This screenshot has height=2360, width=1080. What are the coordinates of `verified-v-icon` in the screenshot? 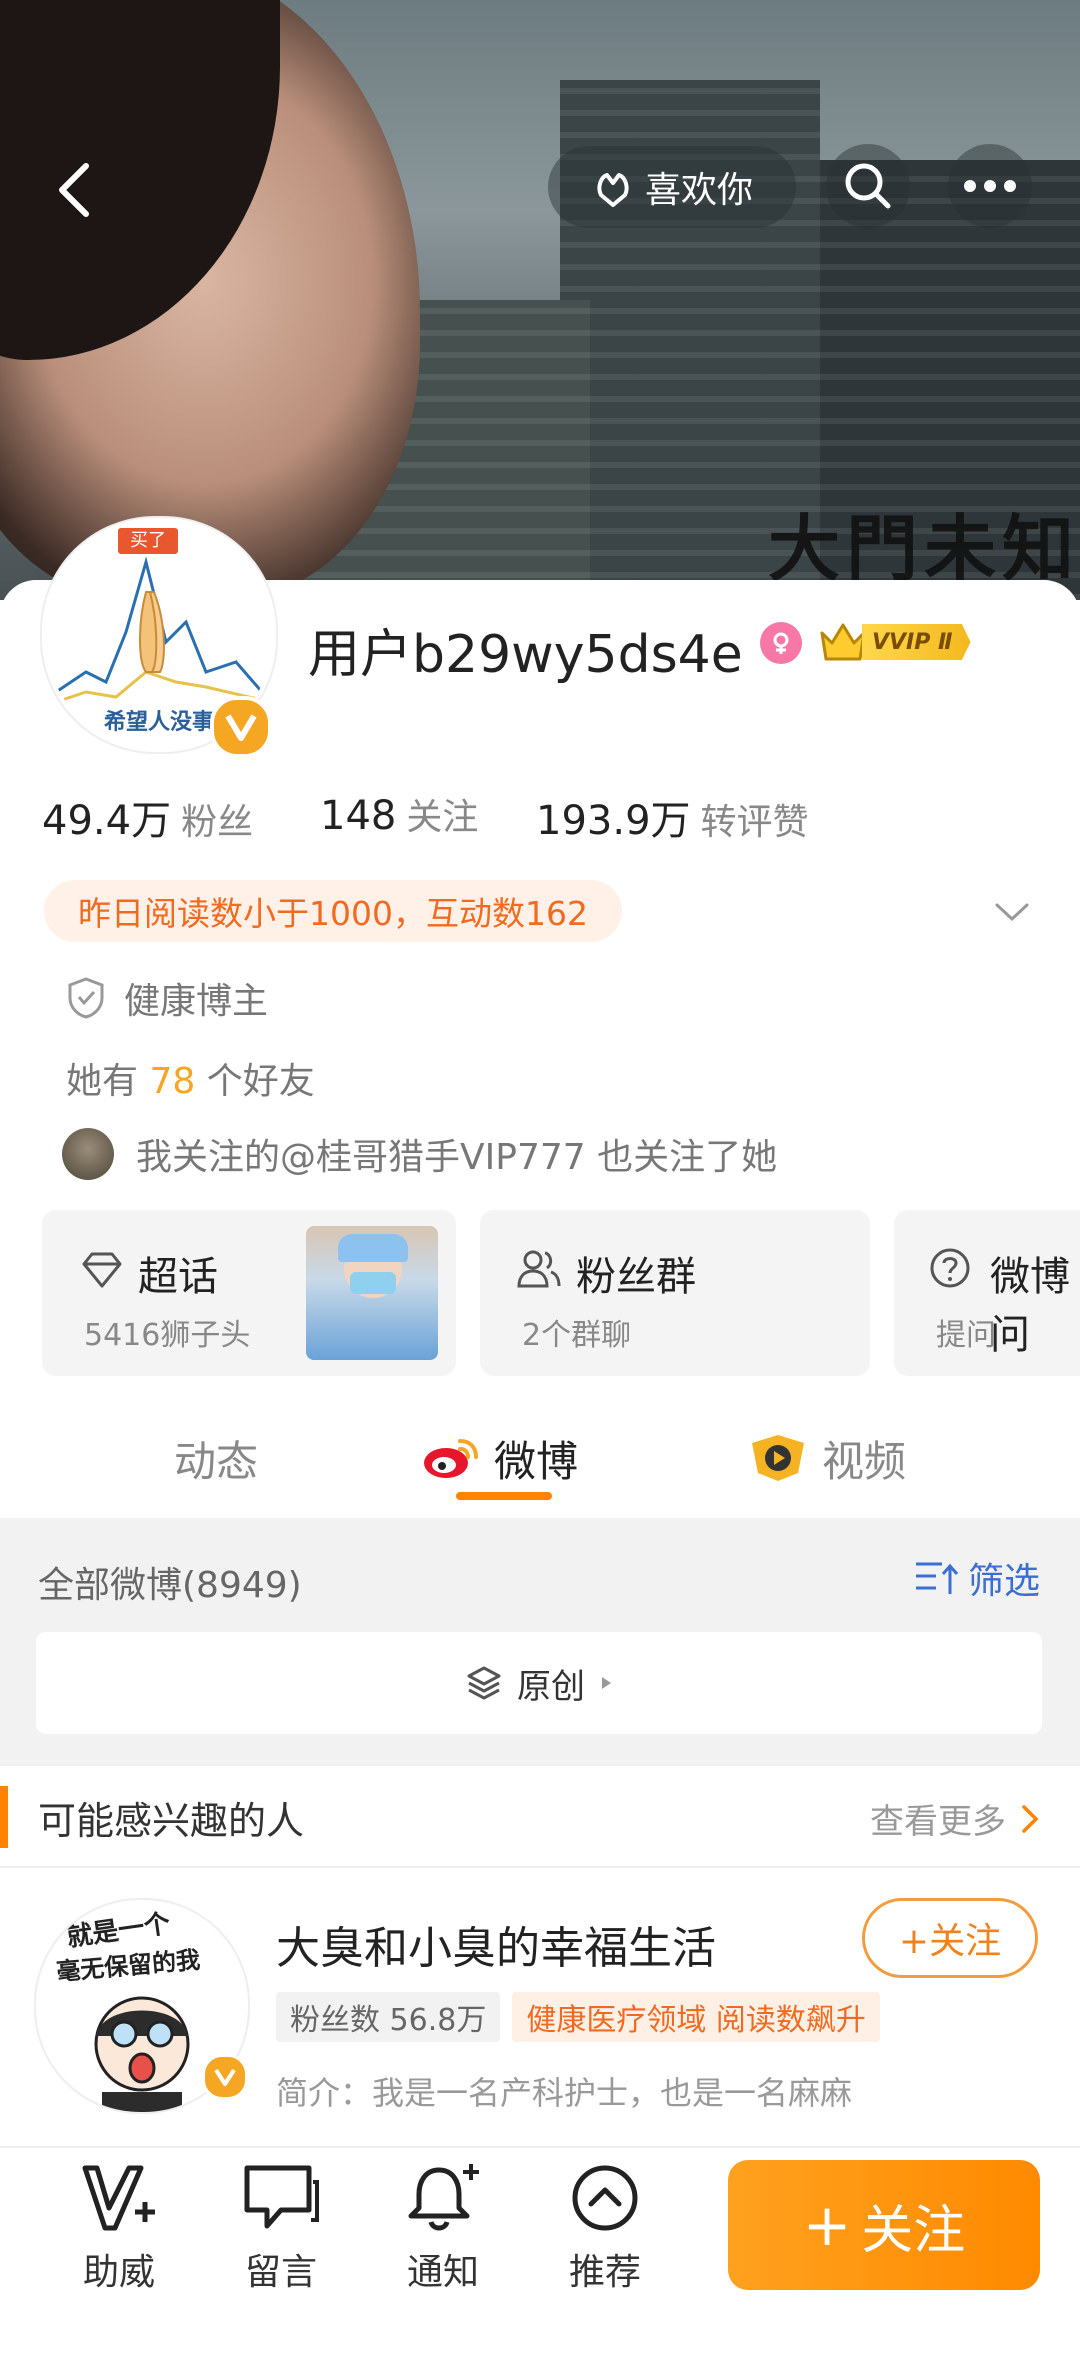 It's located at (225, 2077).